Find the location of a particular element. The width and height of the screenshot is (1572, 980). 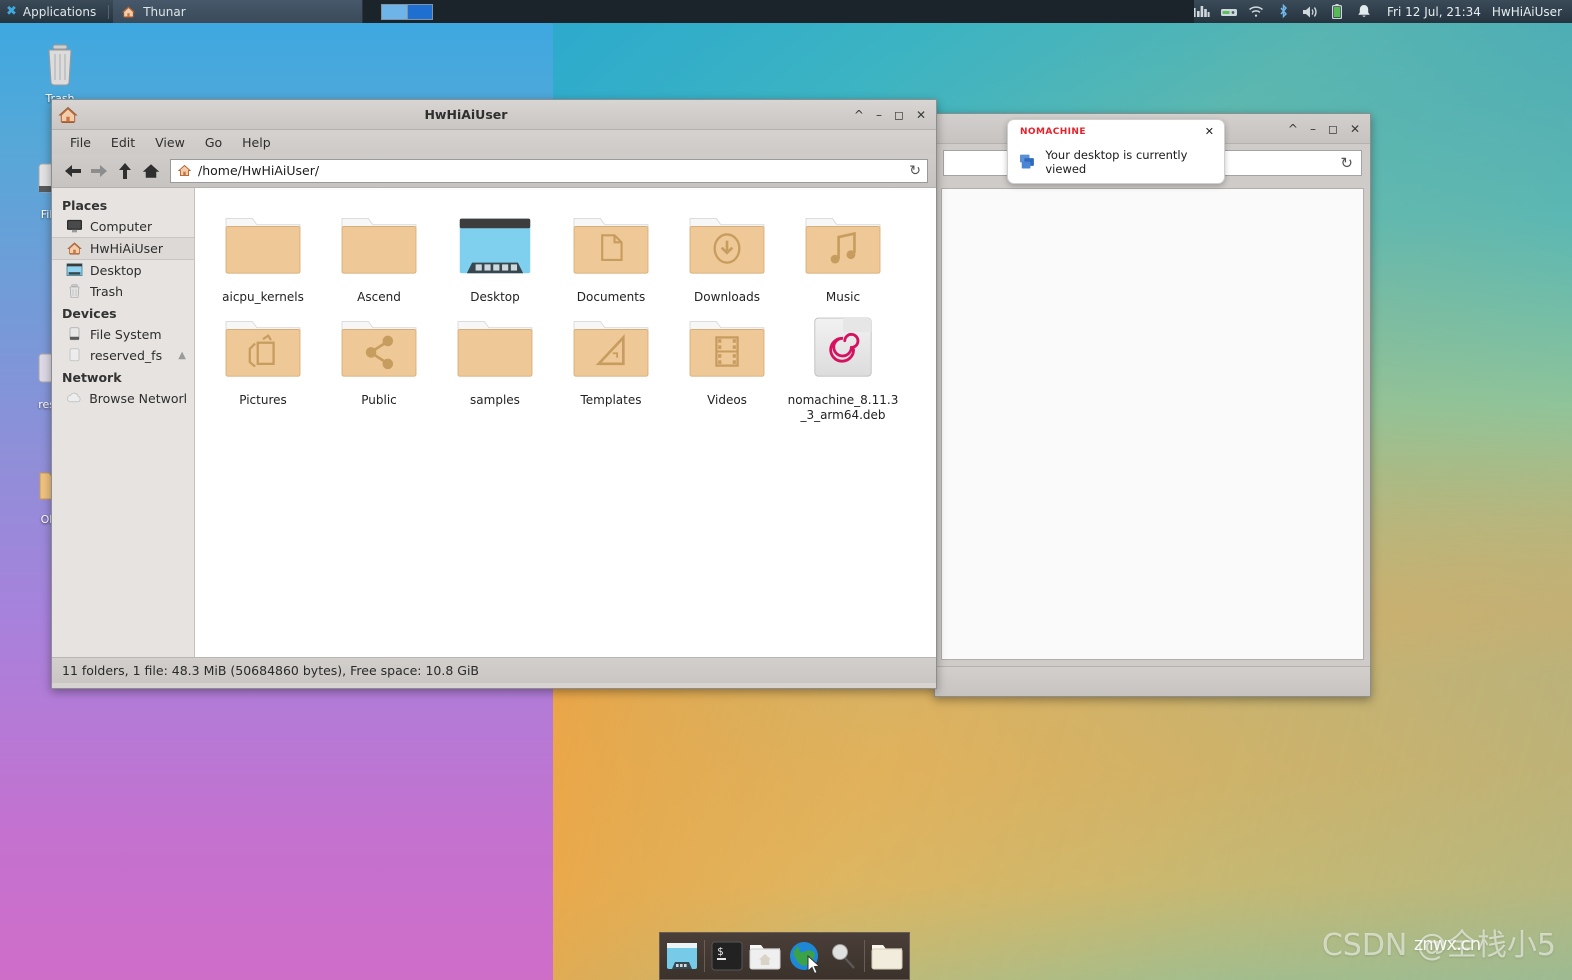

file-item-downloads: Downloads is located at coordinates (727, 253).